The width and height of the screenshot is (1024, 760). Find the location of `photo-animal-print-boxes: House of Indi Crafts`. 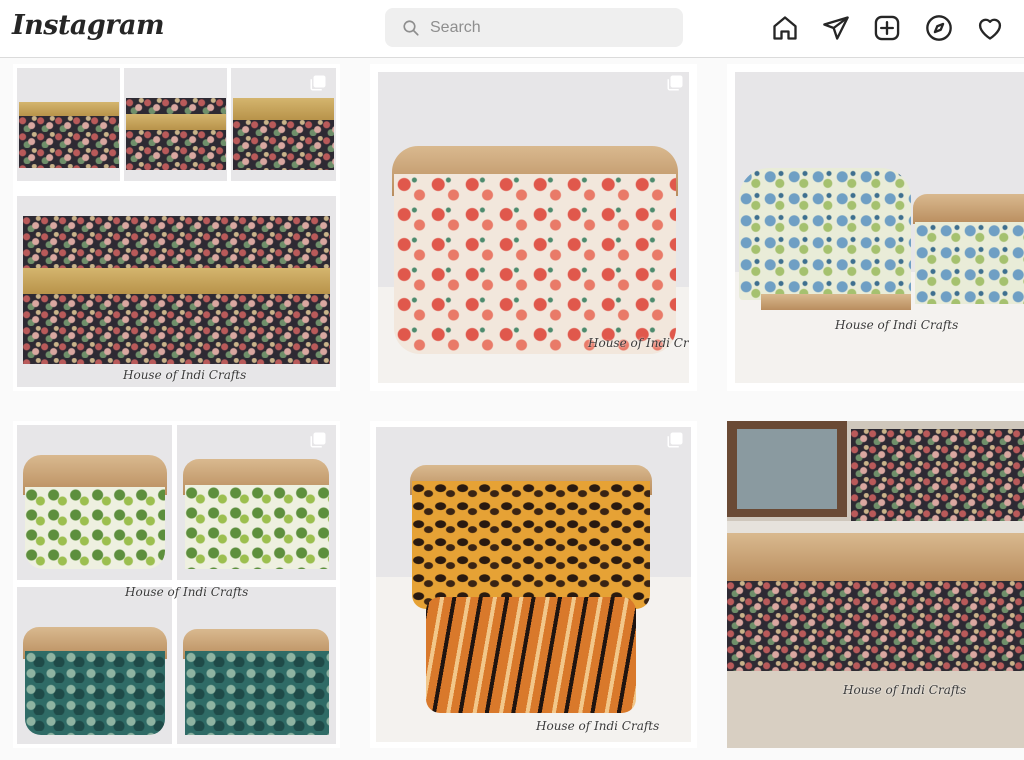

photo-animal-print-boxes: House of Indi Crafts is located at coordinates (533, 584).